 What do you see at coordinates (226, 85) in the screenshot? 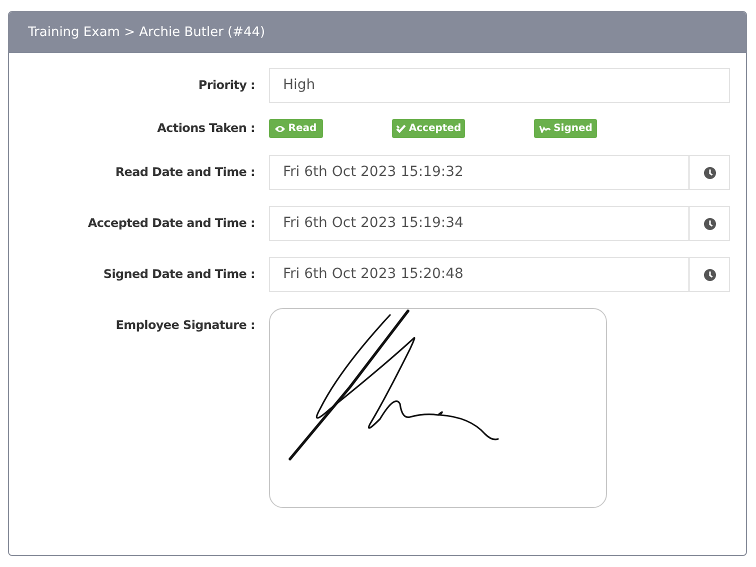
I see `field-label: Priority :` at bounding box center [226, 85].